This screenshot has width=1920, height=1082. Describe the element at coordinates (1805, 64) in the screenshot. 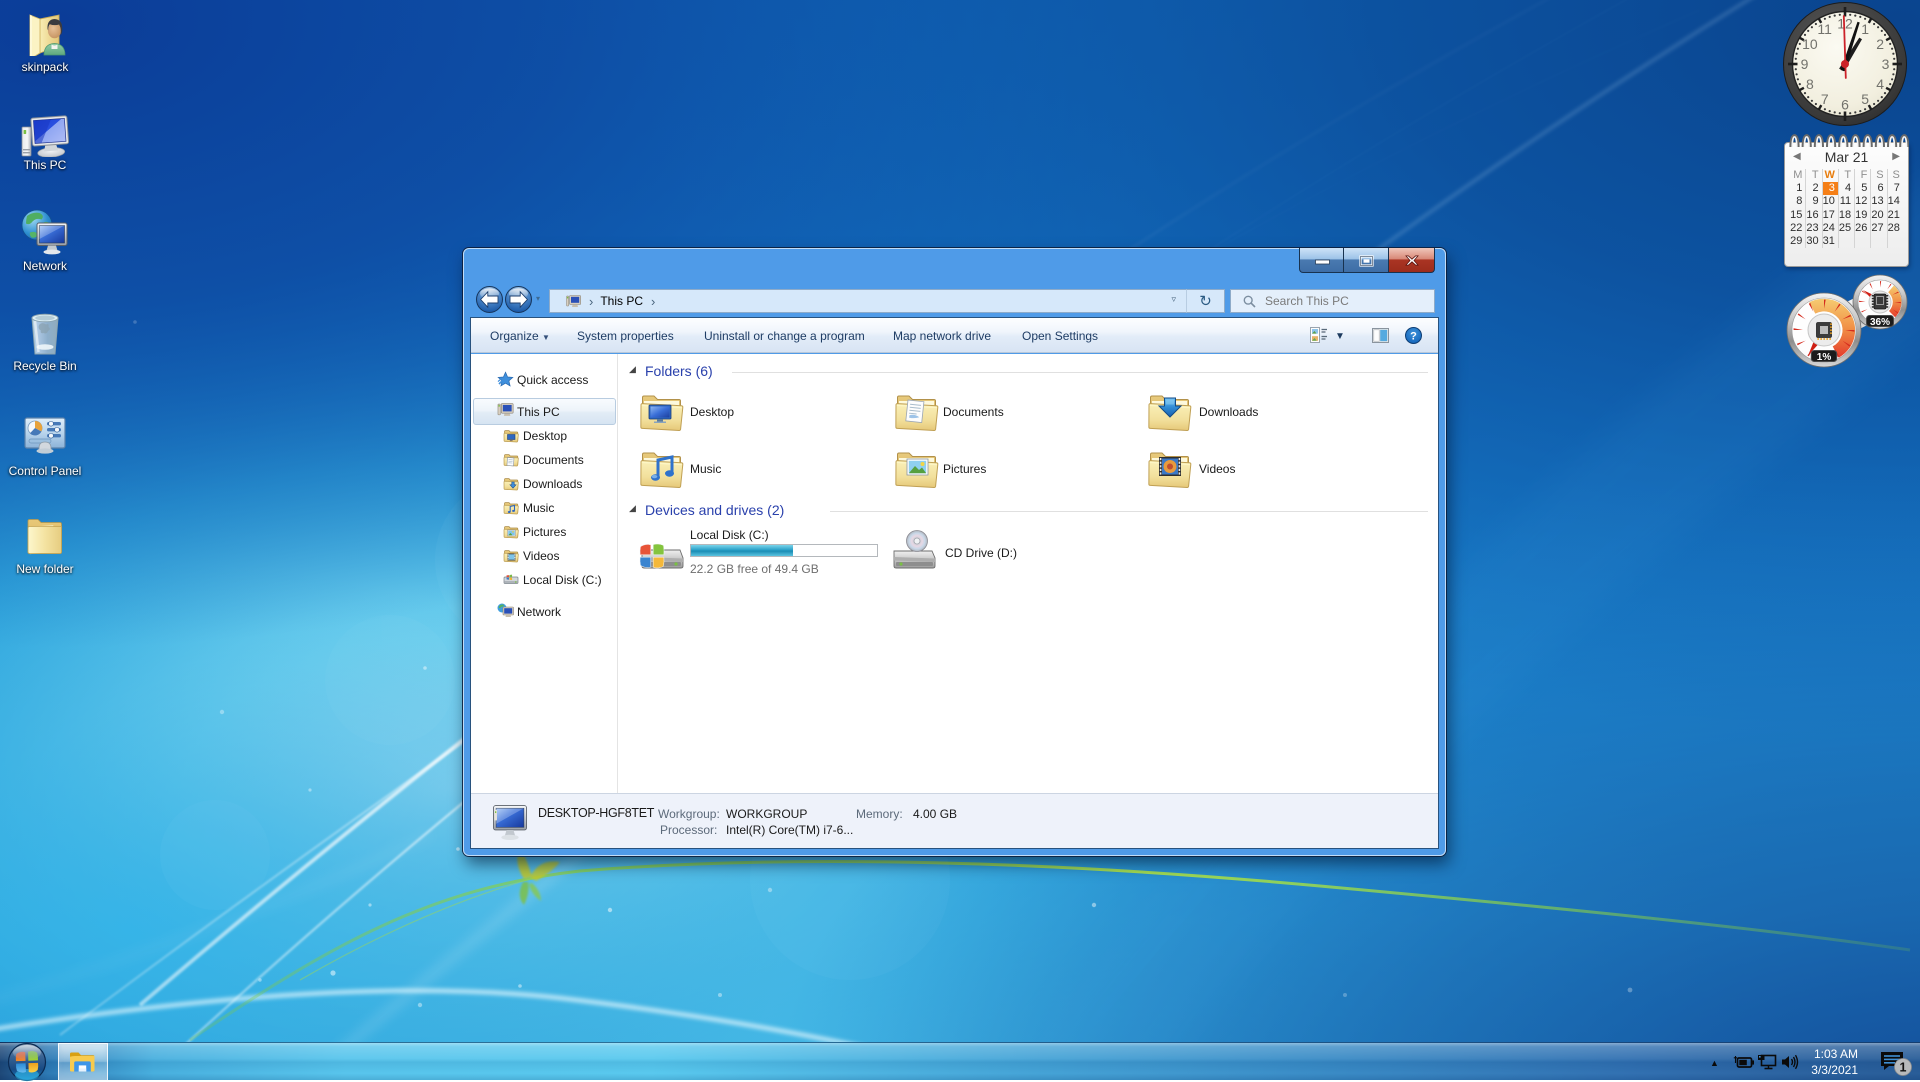

I see `svg-text: 9` at that location.